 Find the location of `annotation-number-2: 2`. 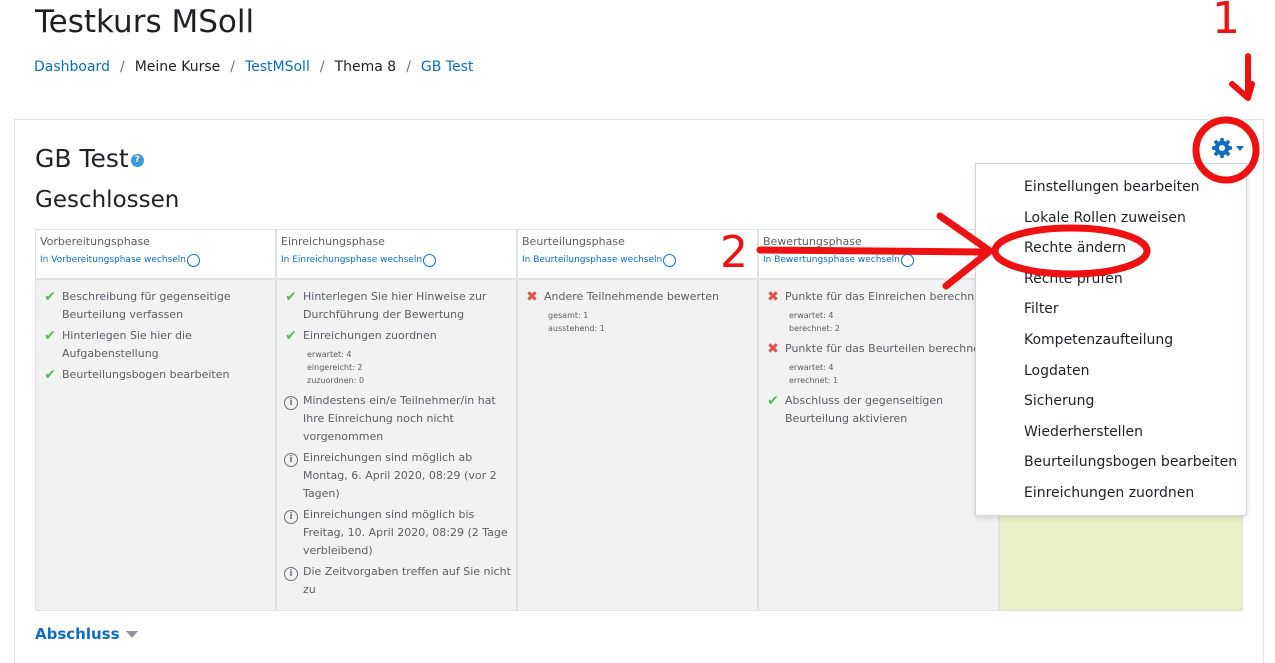

annotation-number-2: 2 is located at coordinates (734, 252).